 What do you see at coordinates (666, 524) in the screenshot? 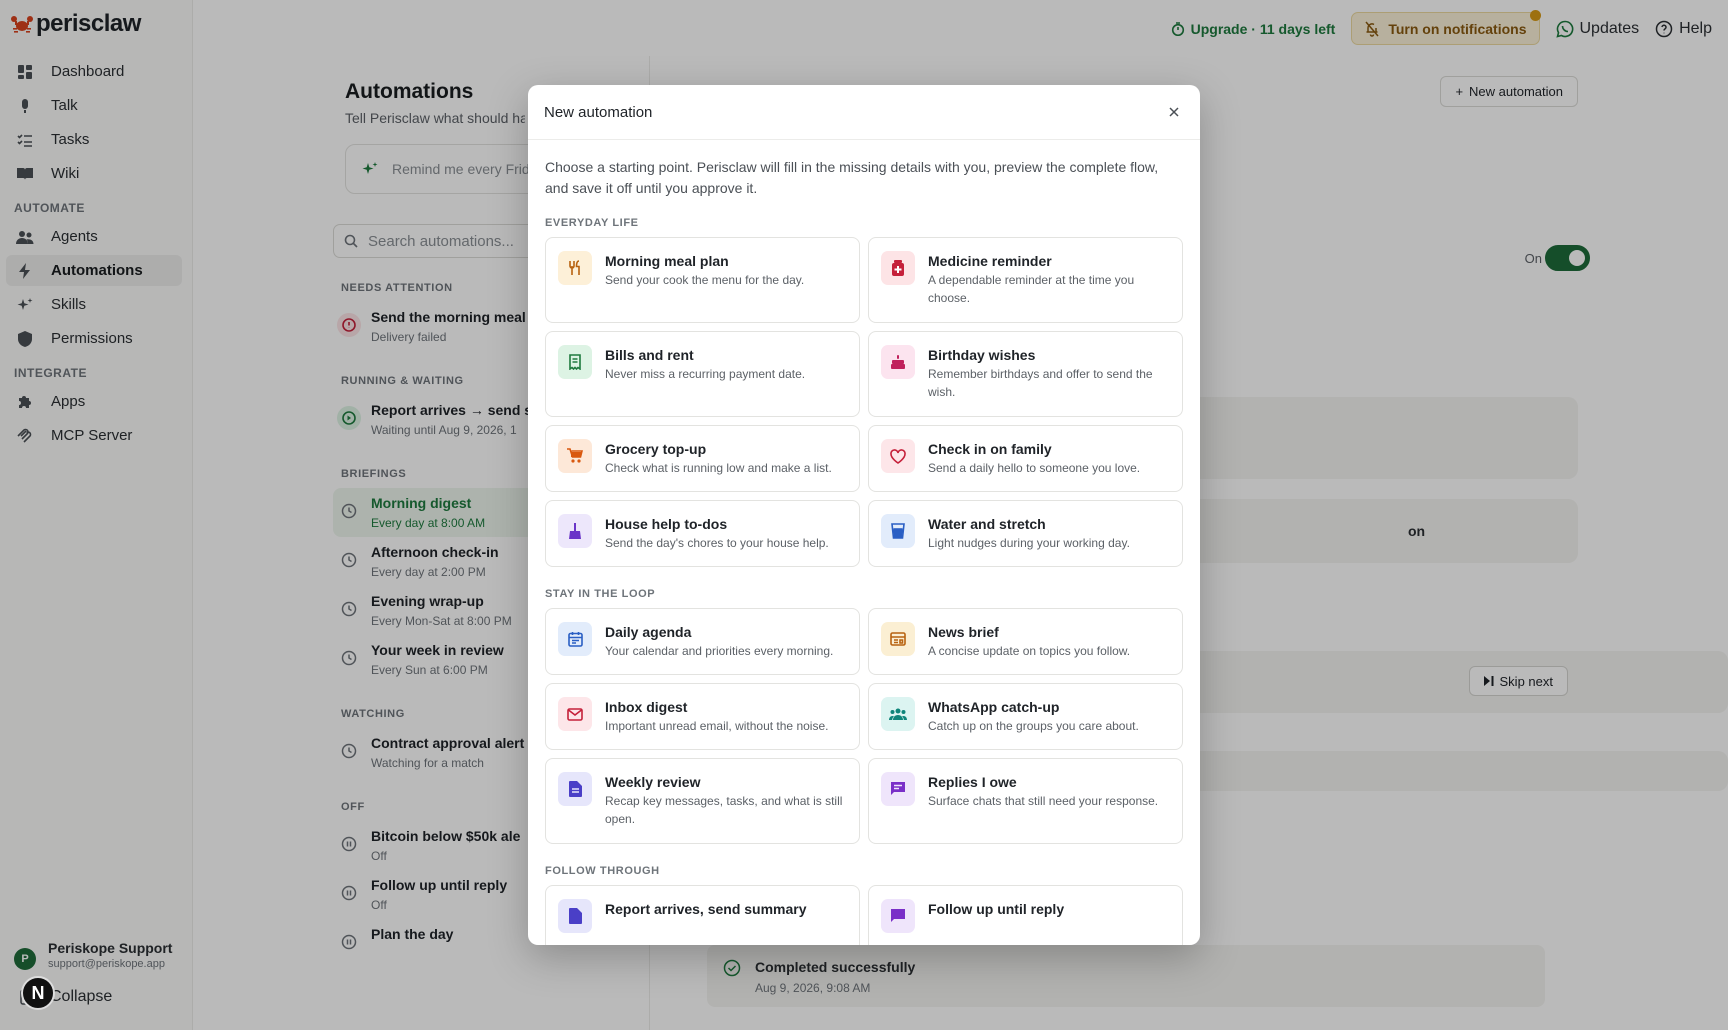
I see `template-title: House help to-dos` at bounding box center [666, 524].